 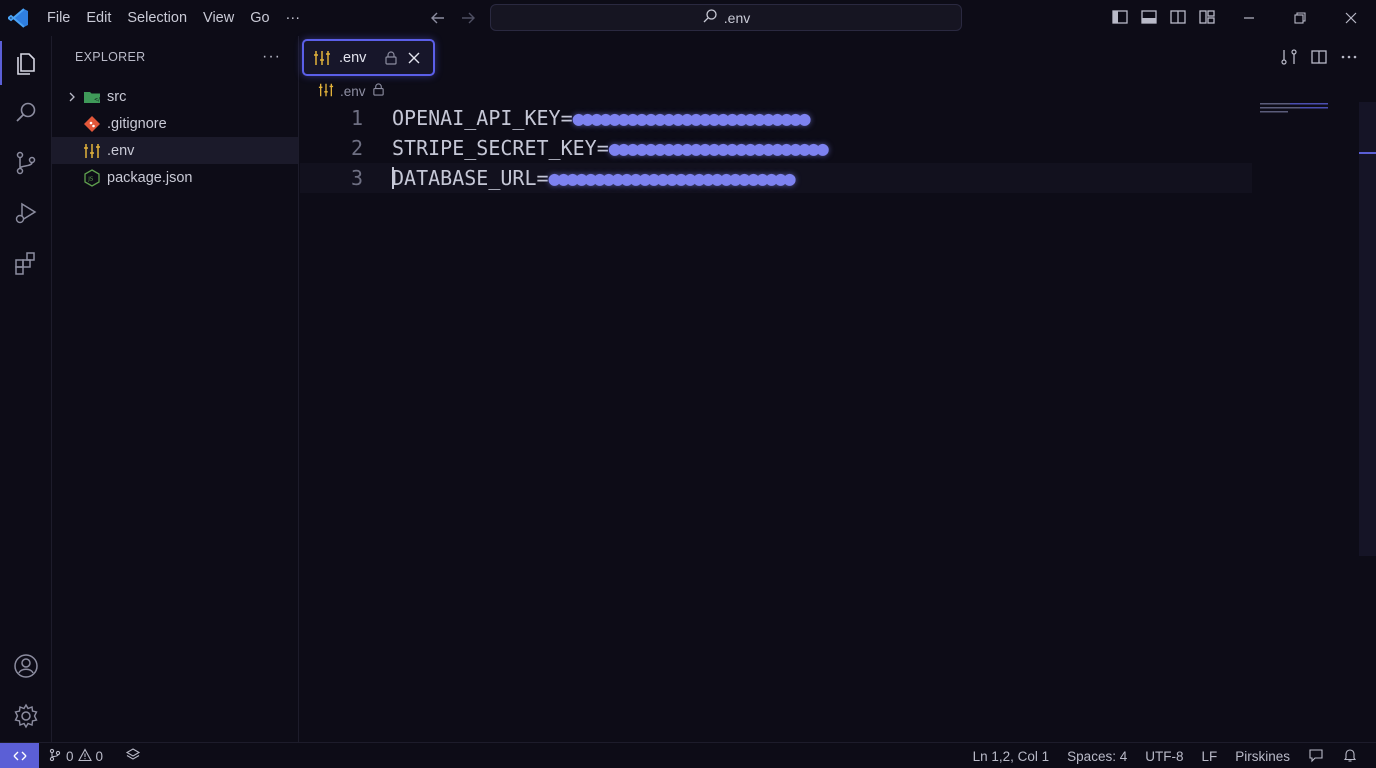 I want to click on line-number: 2, so click(x=356, y=148).